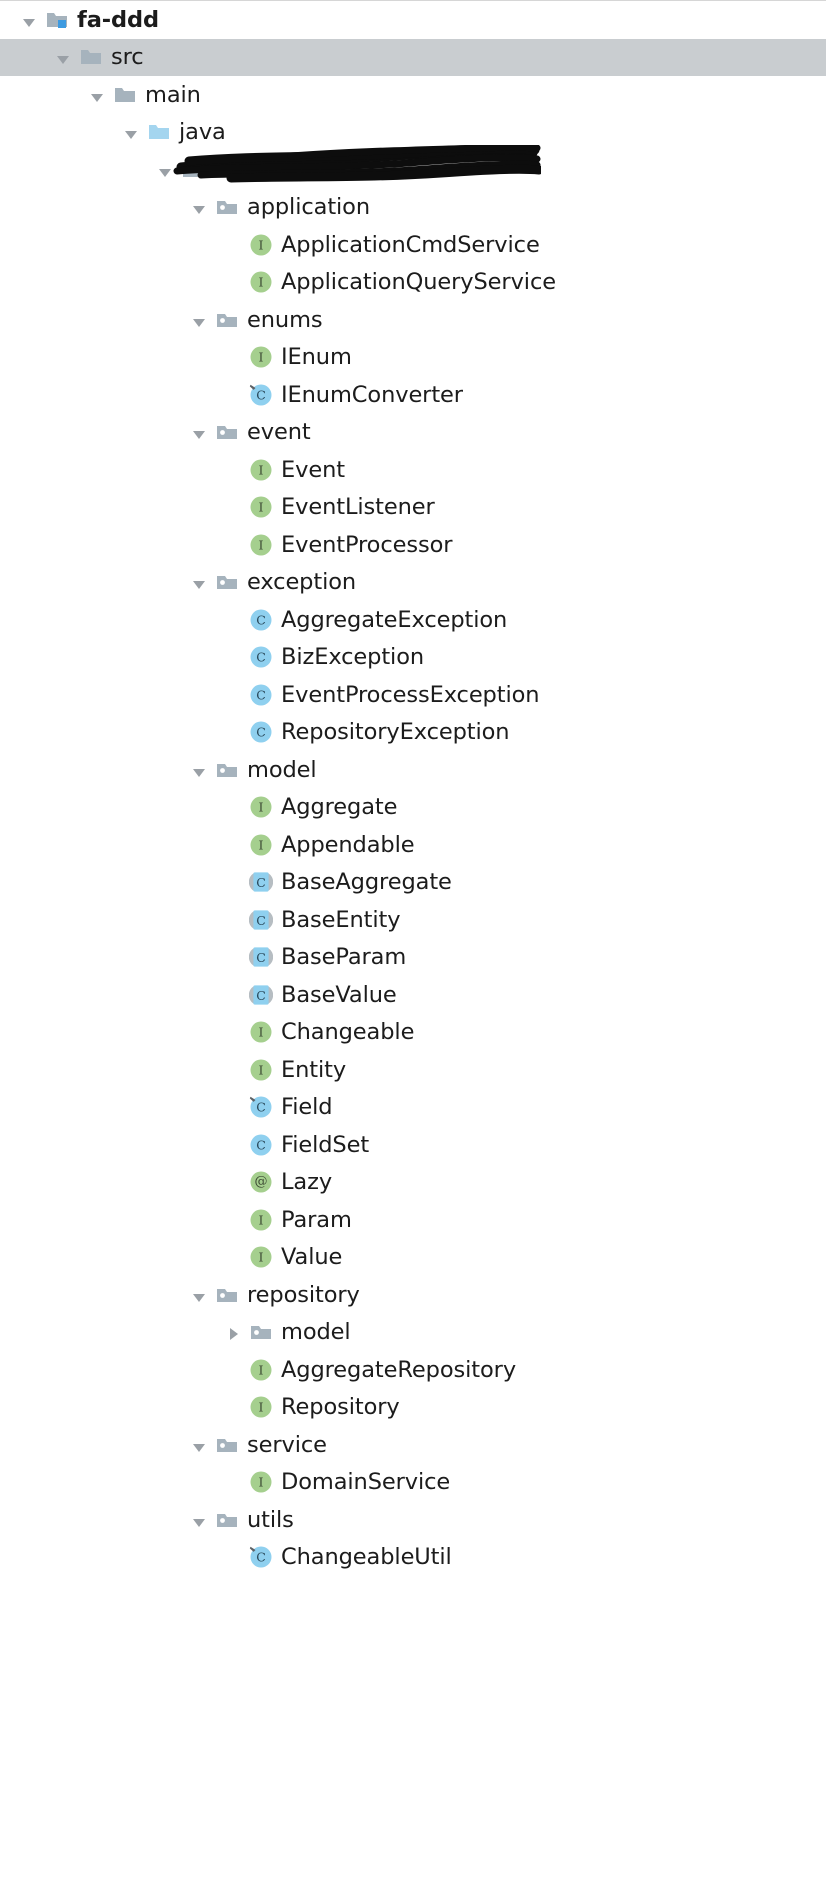 The height and width of the screenshot is (1900, 826). What do you see at coordinates (413, 20) in the screenshot?
I see `tree-row: fa-ddd` at bounding box center [413, 20].